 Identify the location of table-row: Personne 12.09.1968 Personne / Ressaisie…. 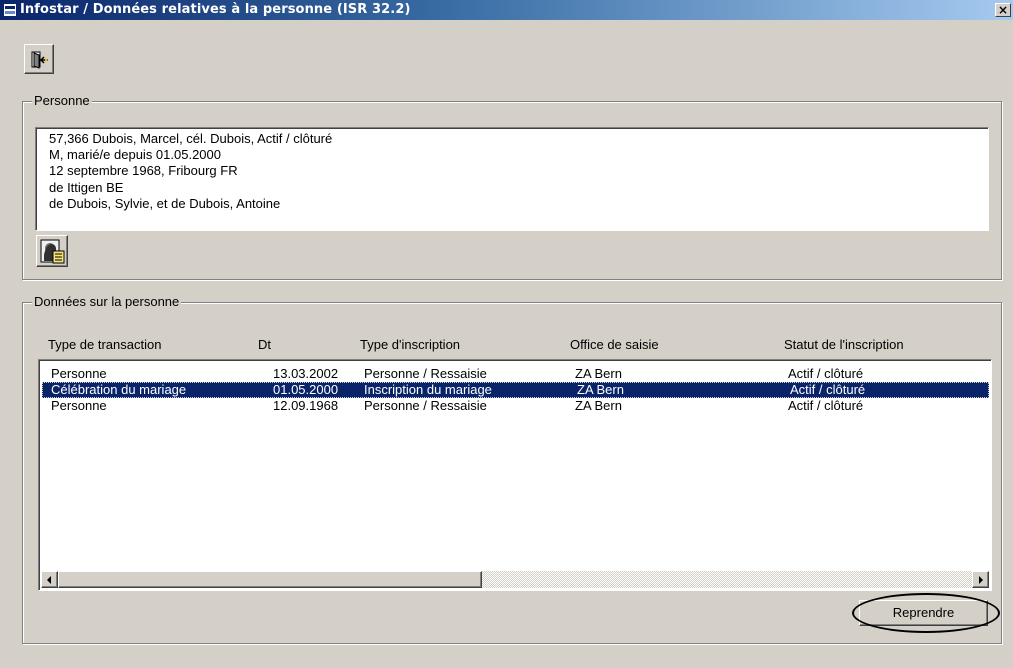
(515, 406).